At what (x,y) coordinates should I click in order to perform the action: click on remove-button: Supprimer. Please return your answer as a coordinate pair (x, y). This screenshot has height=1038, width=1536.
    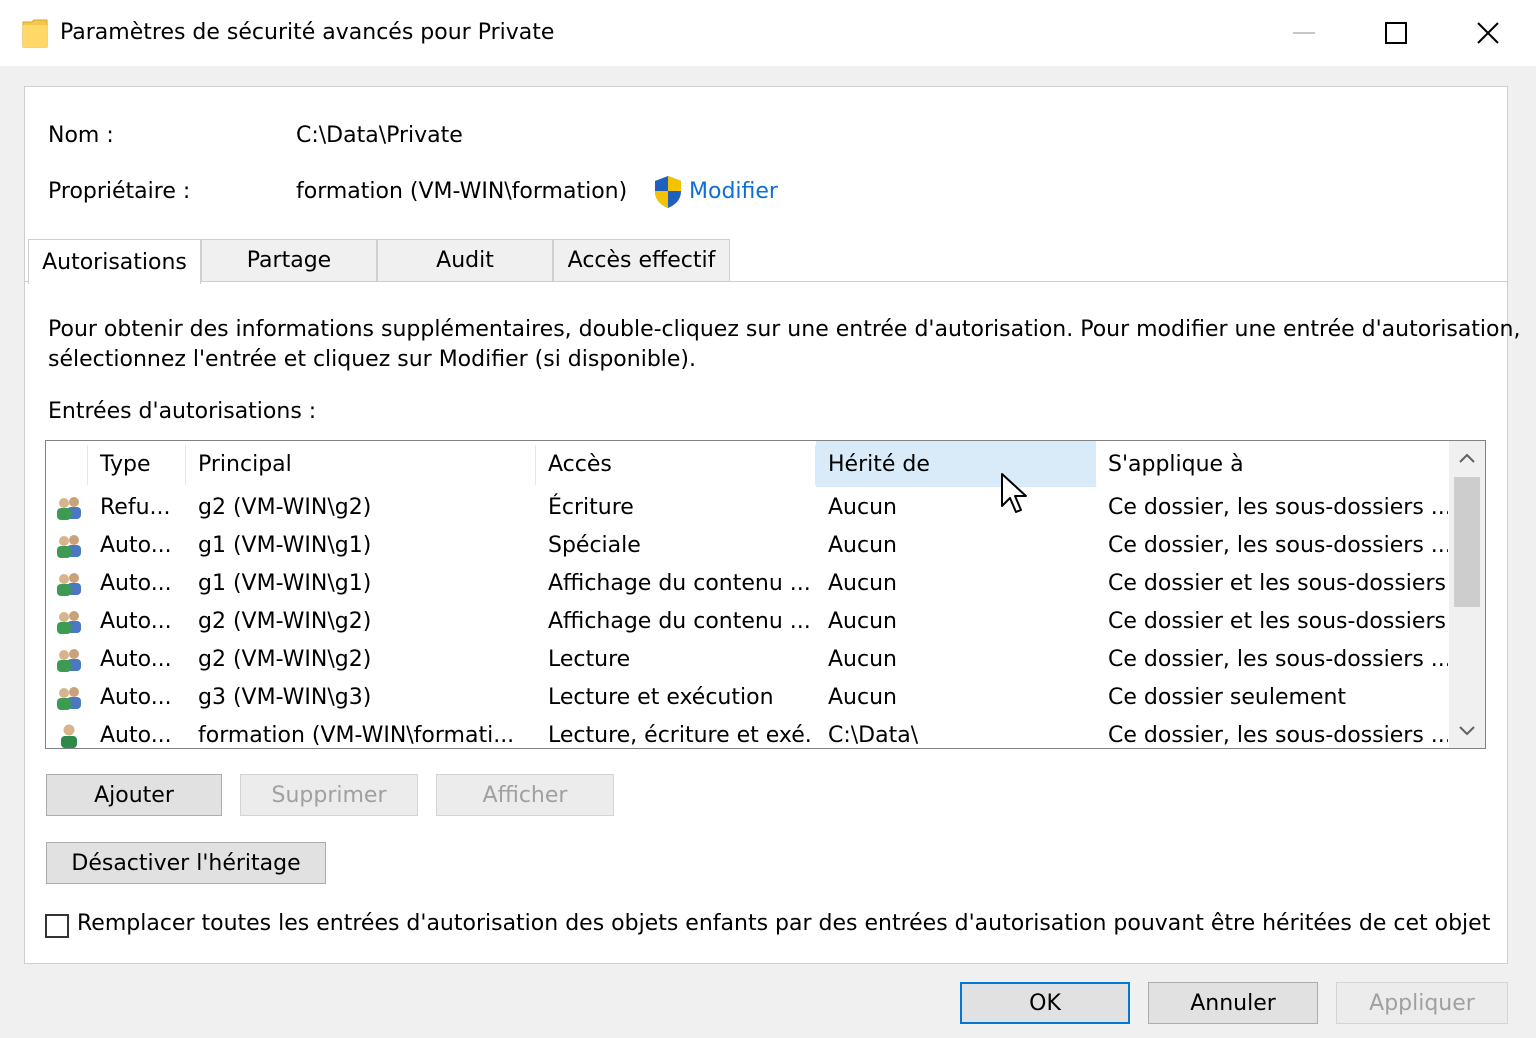
    Looking at the image, I should click on (329, 795).